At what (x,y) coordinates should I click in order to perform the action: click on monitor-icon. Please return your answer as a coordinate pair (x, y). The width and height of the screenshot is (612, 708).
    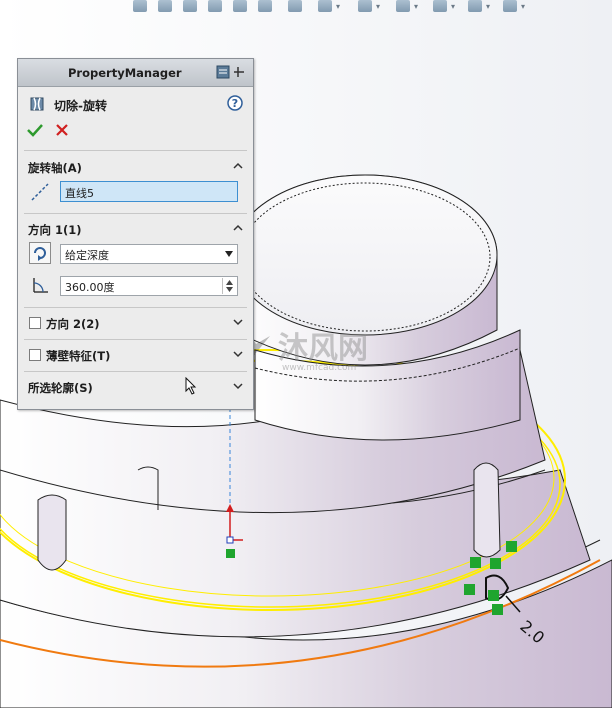
    Looking at the image, I should click on (510, 6).